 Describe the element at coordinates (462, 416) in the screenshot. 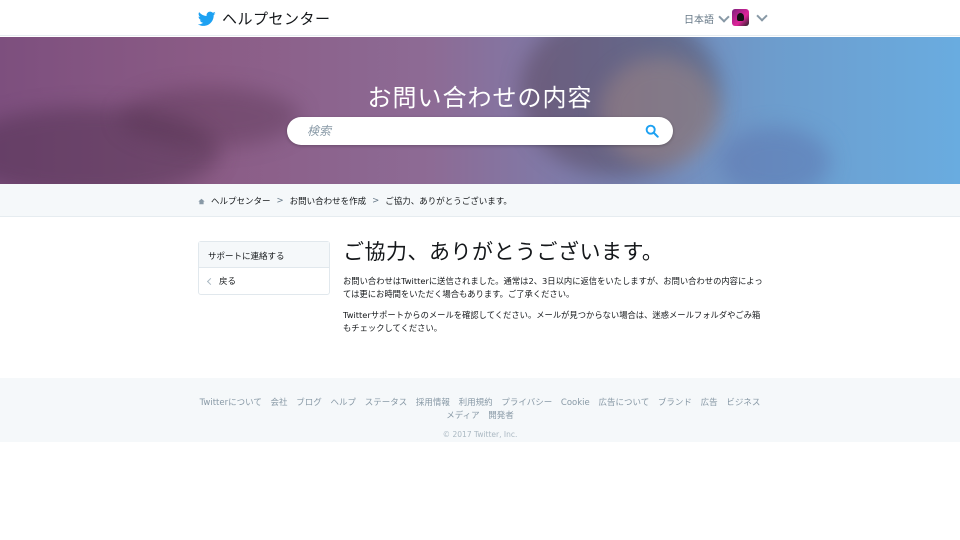

I see `footer-link-media: メディア` at that location.